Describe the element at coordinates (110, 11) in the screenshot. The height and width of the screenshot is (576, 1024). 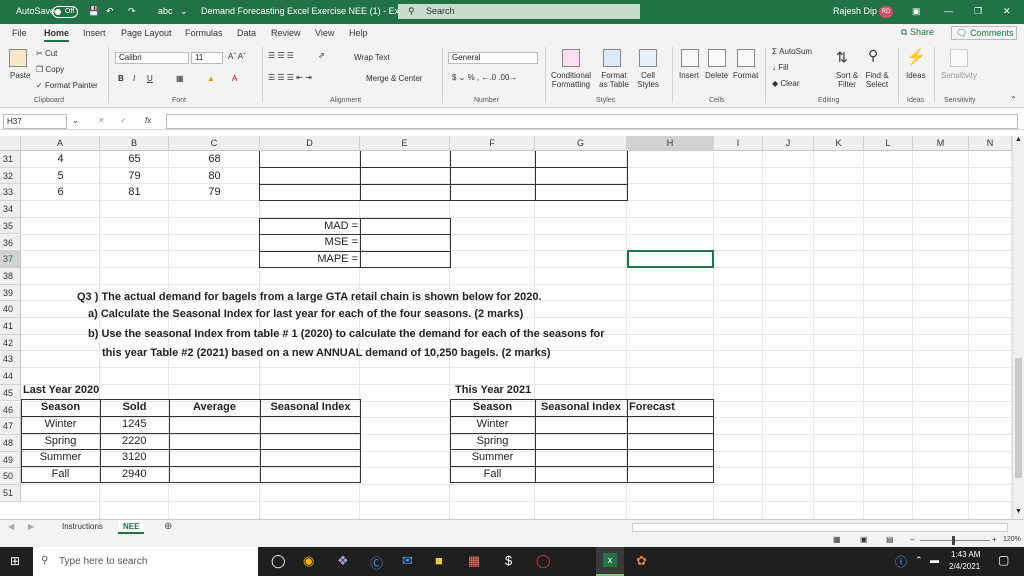
I see `undo-icon: ↶` at that location.